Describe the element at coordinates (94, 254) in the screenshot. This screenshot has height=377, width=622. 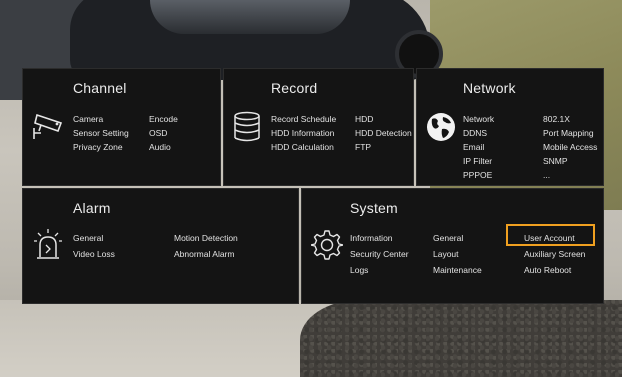
I see `menu-item-video-loss: Video Loss` at that location.